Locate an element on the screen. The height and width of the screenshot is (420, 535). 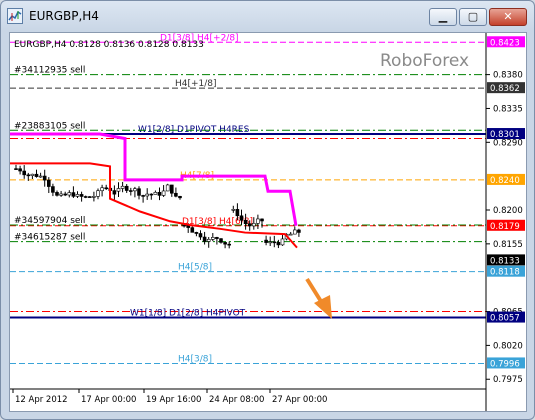
forecast-arrow is located at coordinates (318, 298).